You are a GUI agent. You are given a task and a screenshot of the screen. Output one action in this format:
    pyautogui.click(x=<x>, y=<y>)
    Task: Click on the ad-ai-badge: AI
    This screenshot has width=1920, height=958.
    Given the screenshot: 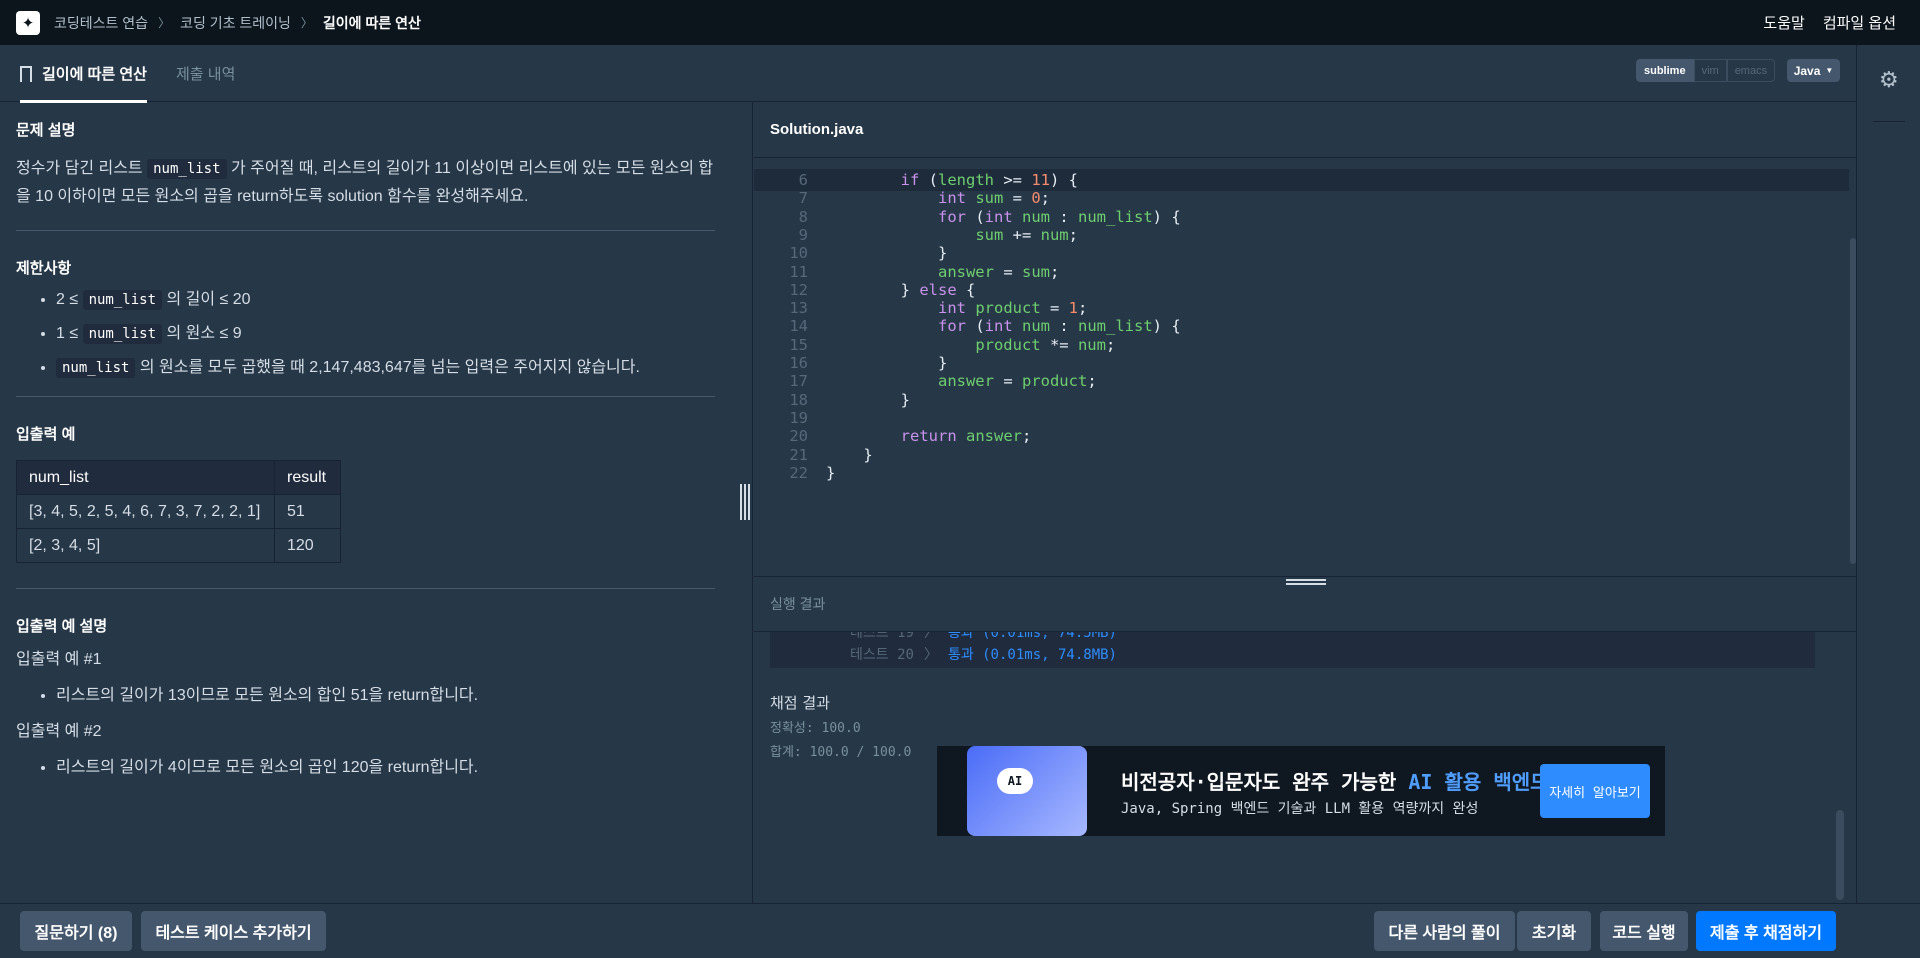 What is the action you would take?
    pyautogui.click(x=1015, y=781)
    